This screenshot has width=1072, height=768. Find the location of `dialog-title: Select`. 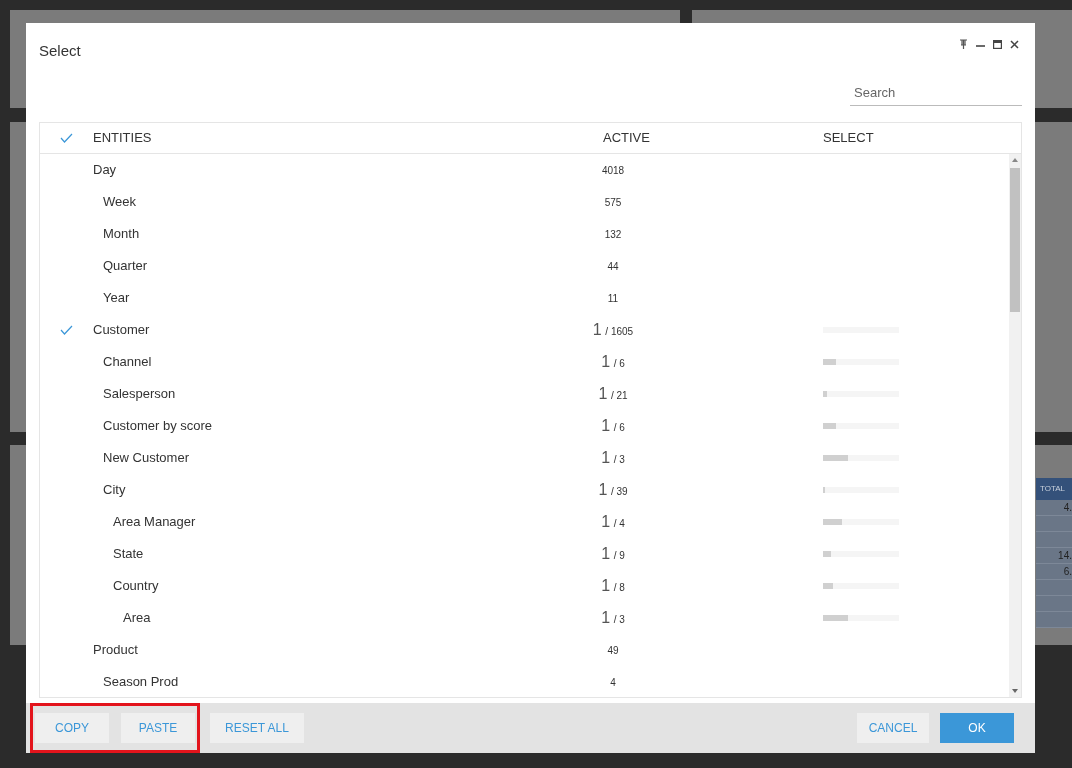

dialog-title: Select is located at coordinates (60, 50).